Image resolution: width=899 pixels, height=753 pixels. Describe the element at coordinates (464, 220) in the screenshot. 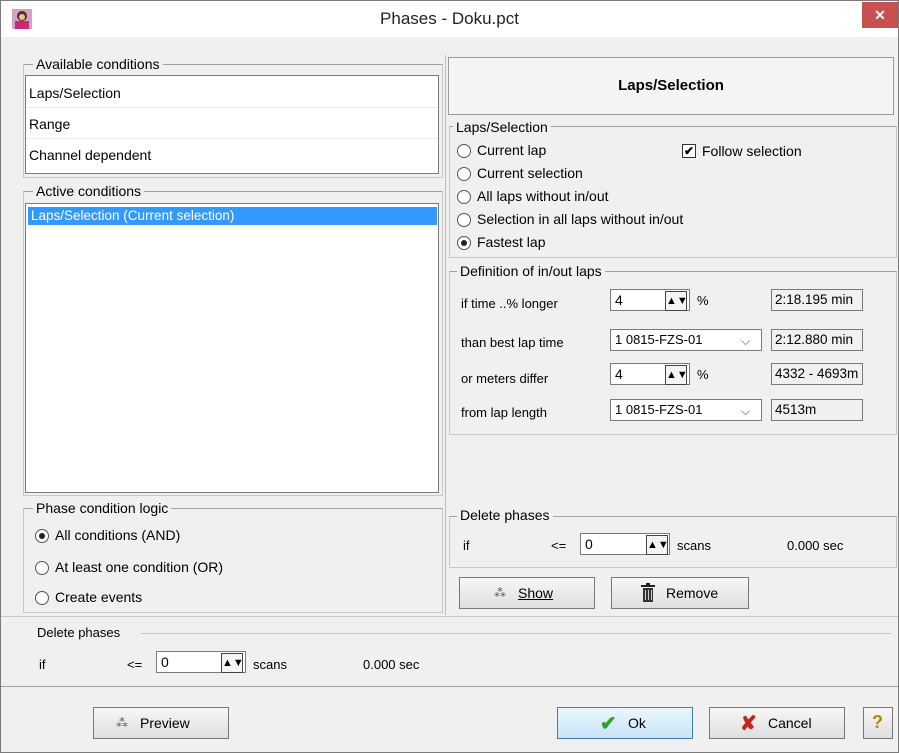

I see `selection-all-laps-radio` at that location.